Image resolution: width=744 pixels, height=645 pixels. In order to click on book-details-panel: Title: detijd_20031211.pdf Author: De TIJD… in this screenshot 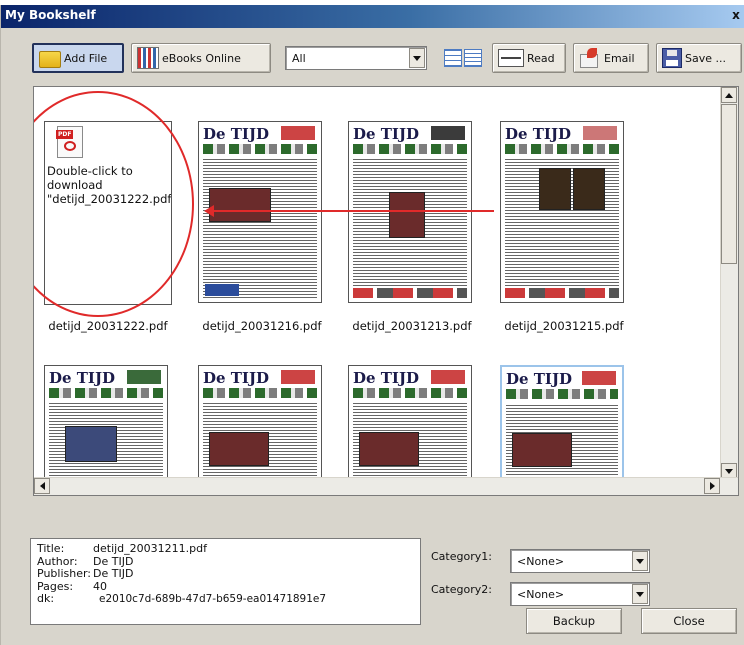, I will do `click(225, 581)`.